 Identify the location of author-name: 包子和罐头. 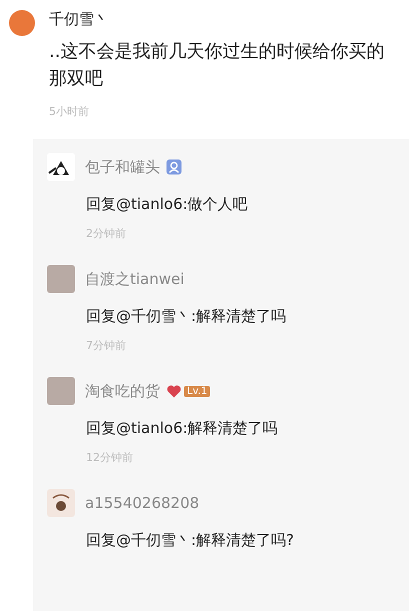
(122, 167).